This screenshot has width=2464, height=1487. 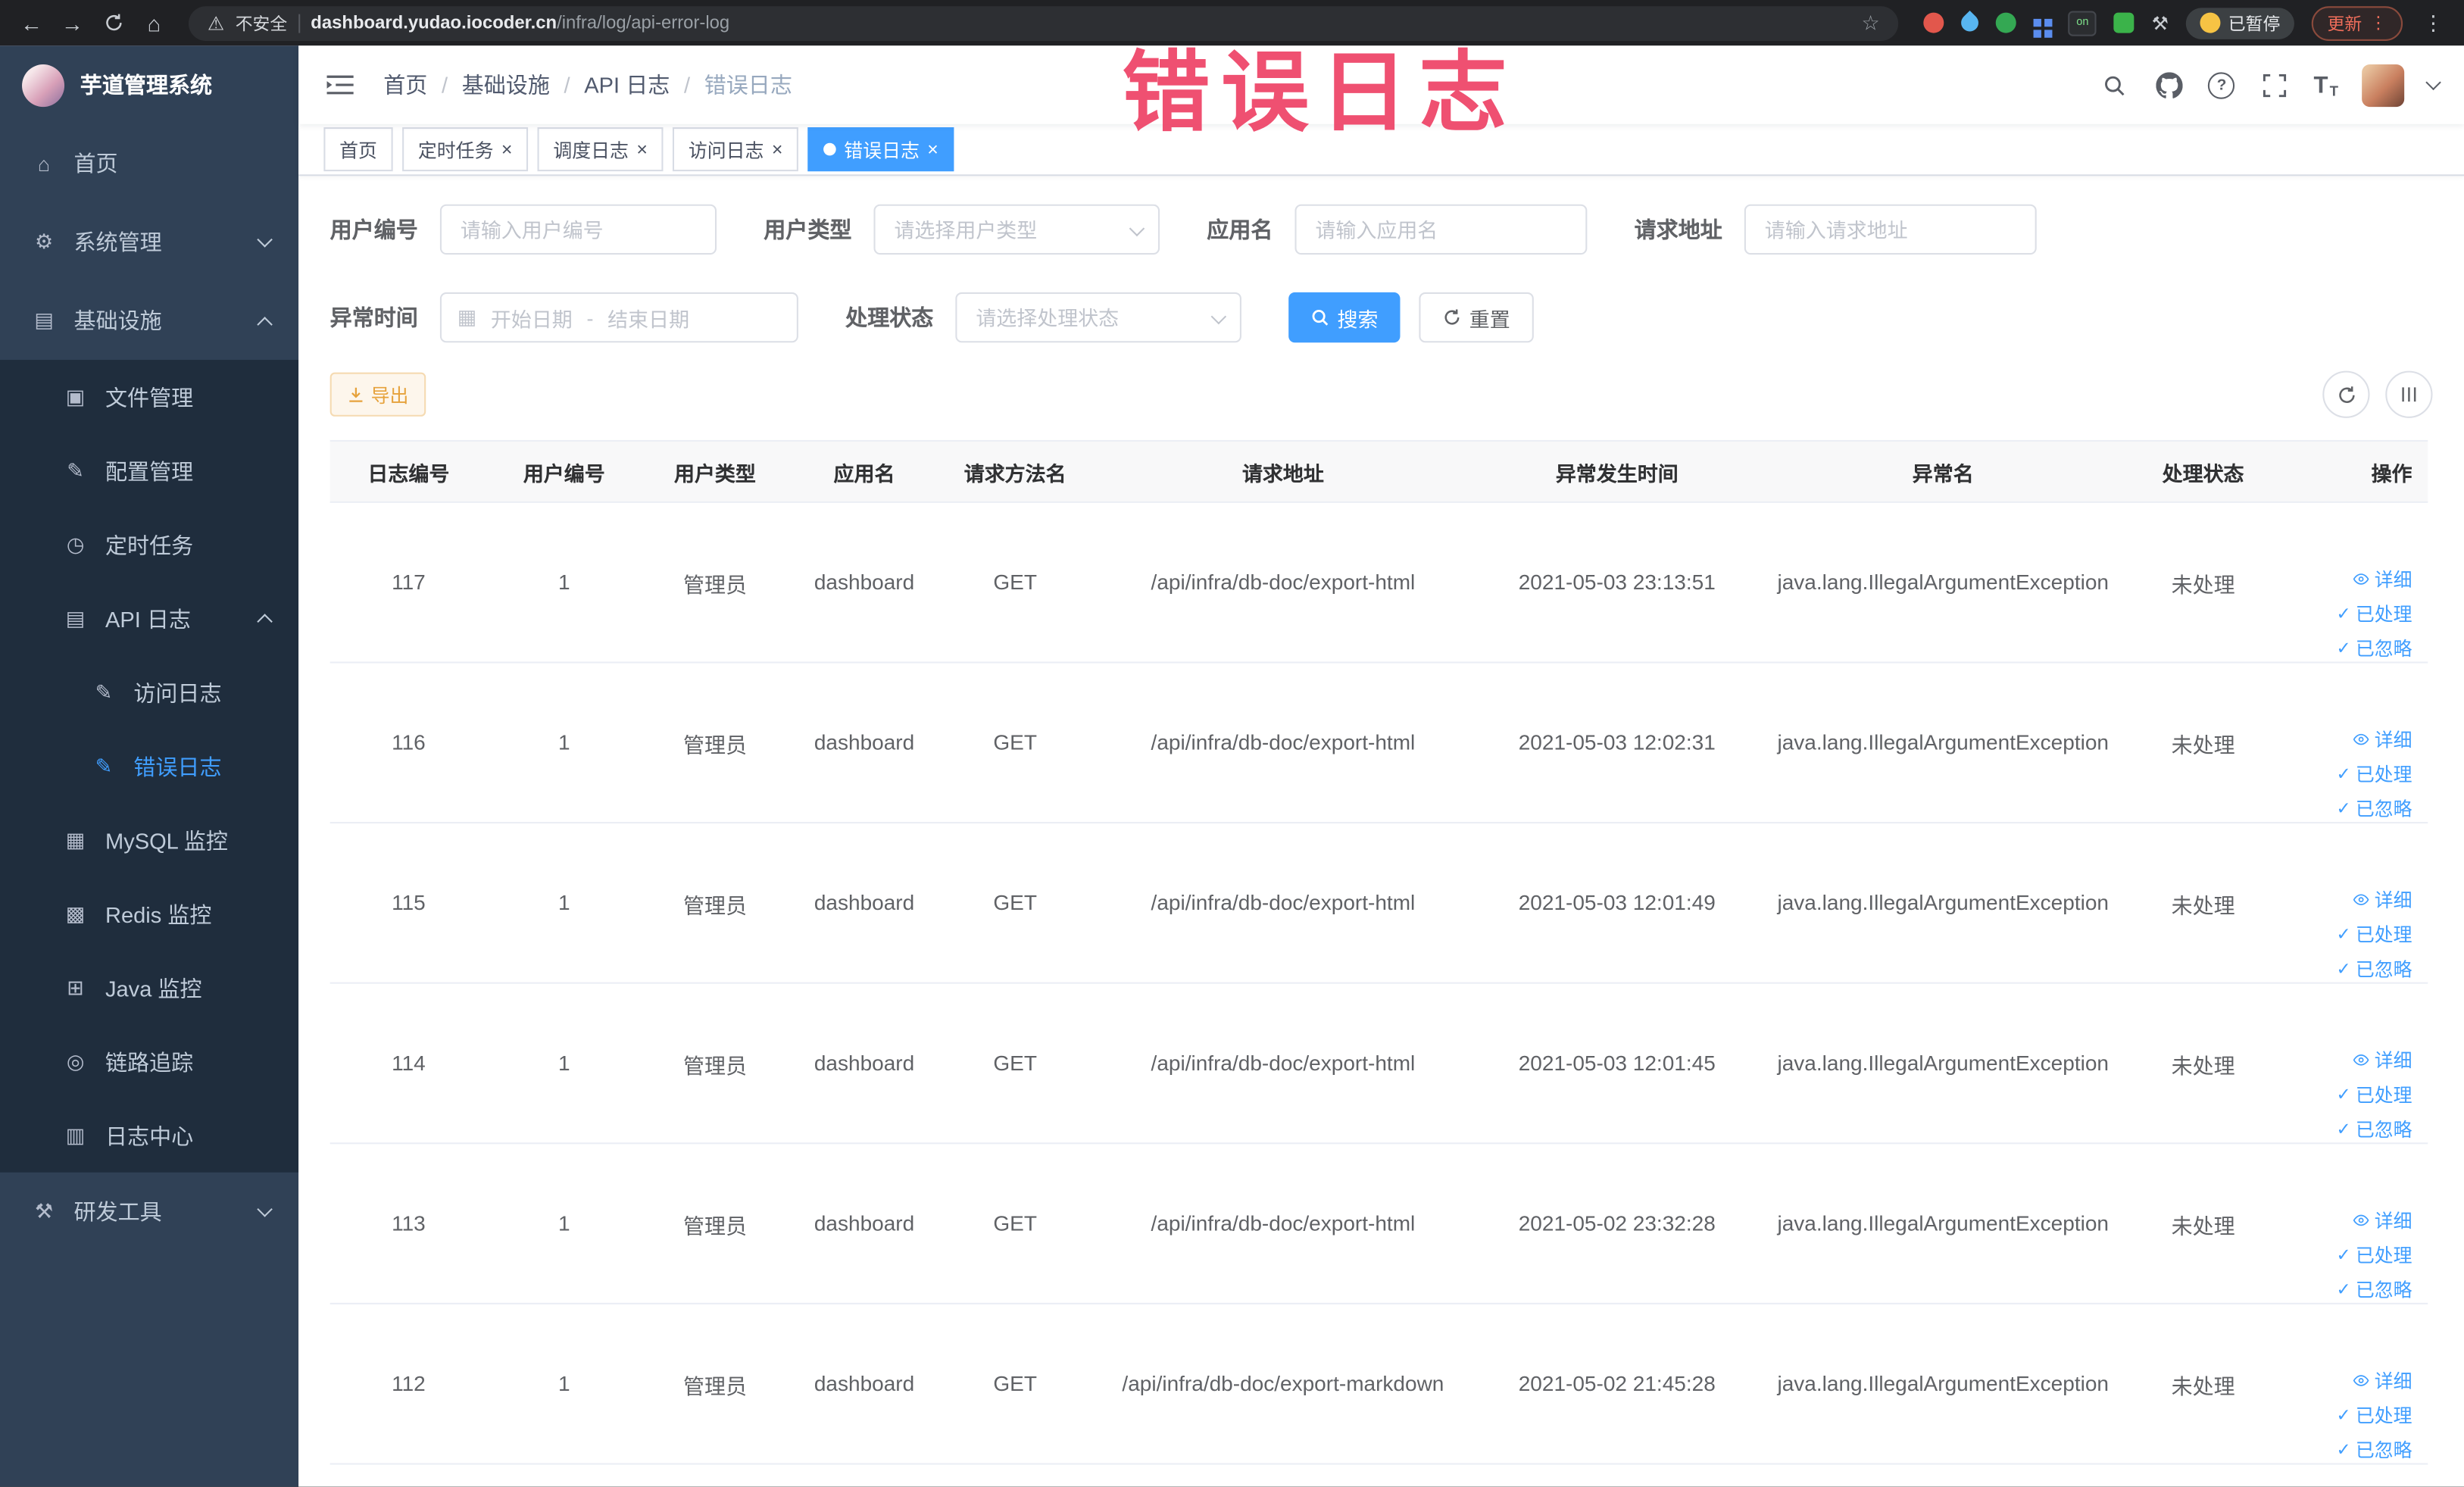 What do you see at coordinates (2113, 84) in the screenshot?
I see `search-icon` at bounding box center [2113, 84].